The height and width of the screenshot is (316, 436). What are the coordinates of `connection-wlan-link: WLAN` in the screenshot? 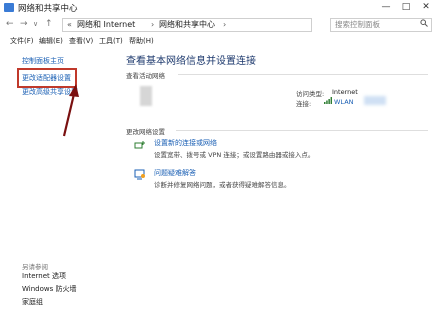 It's located at (344, 102).